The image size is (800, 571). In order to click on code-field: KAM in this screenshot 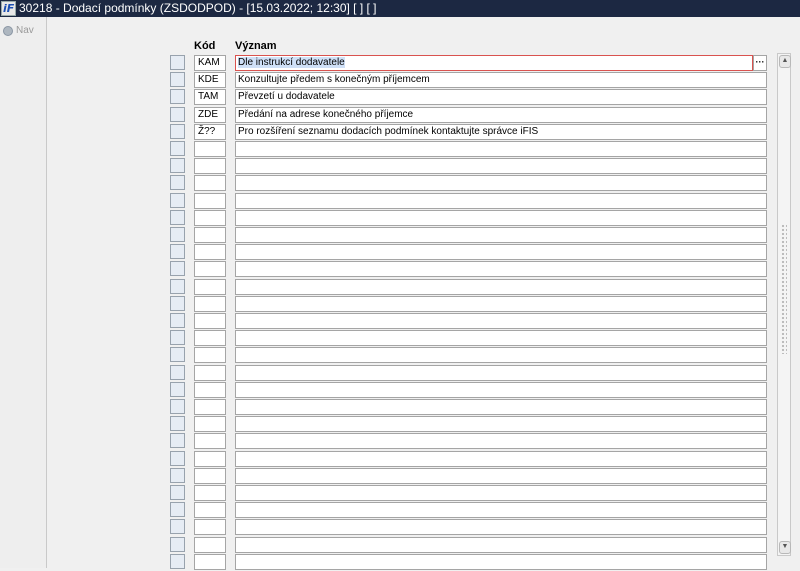, I will do `click(210, 63)`.